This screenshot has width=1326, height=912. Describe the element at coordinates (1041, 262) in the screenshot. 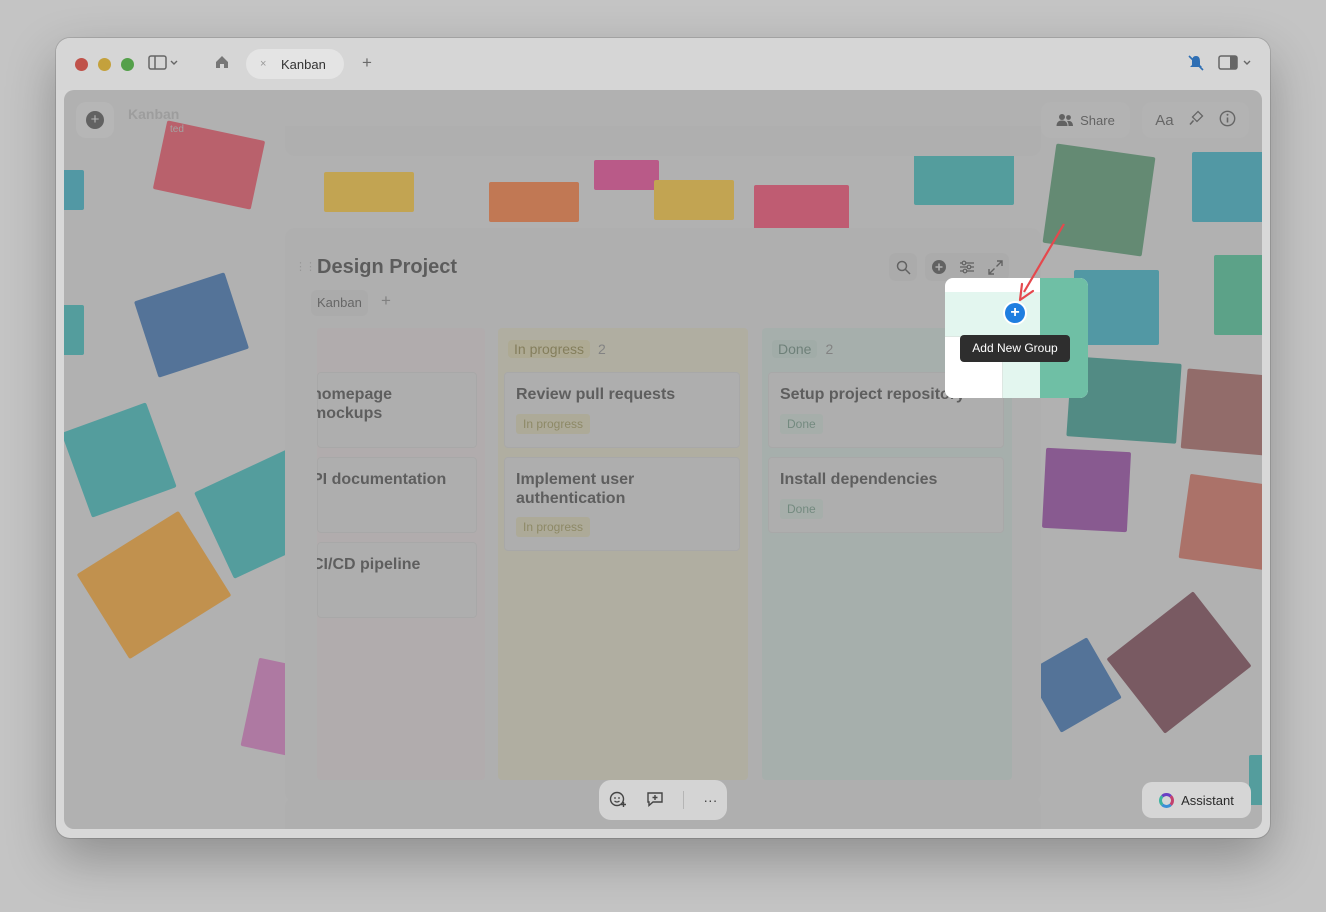

I see `pointer-arrow-icon` at that location.